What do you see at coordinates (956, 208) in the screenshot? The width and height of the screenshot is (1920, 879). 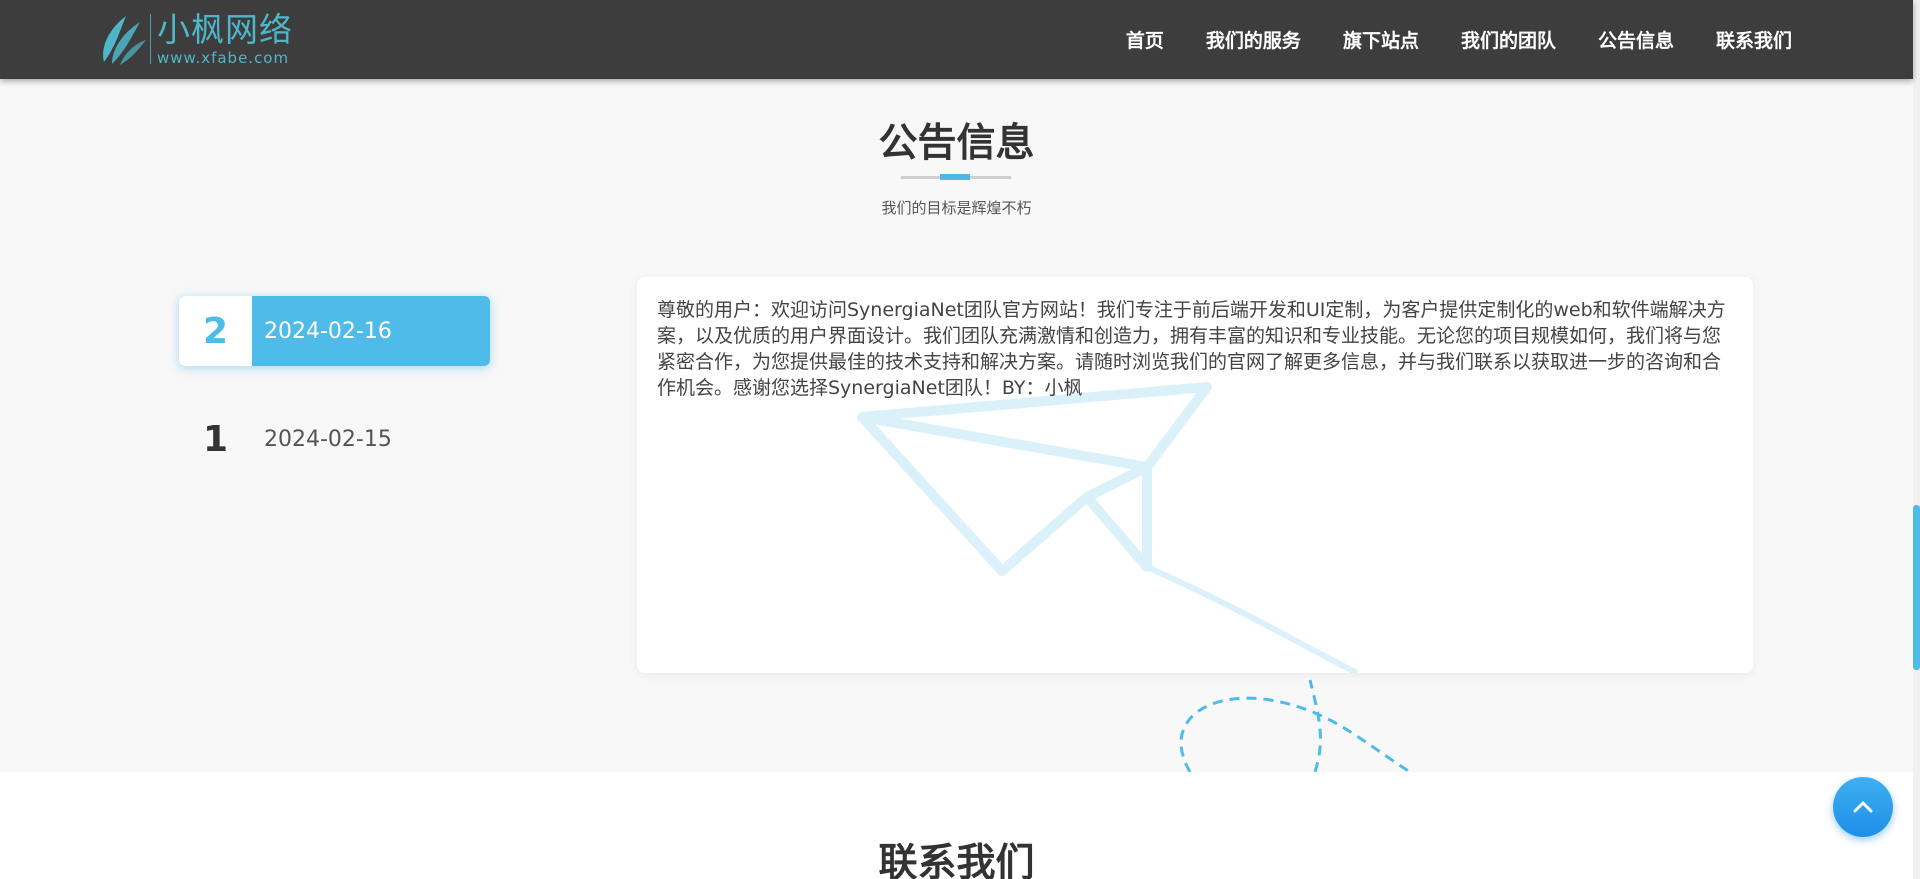 I see `section-subtitle: 我们的目标是辉煌不朽` at bounding box center [956, 208].